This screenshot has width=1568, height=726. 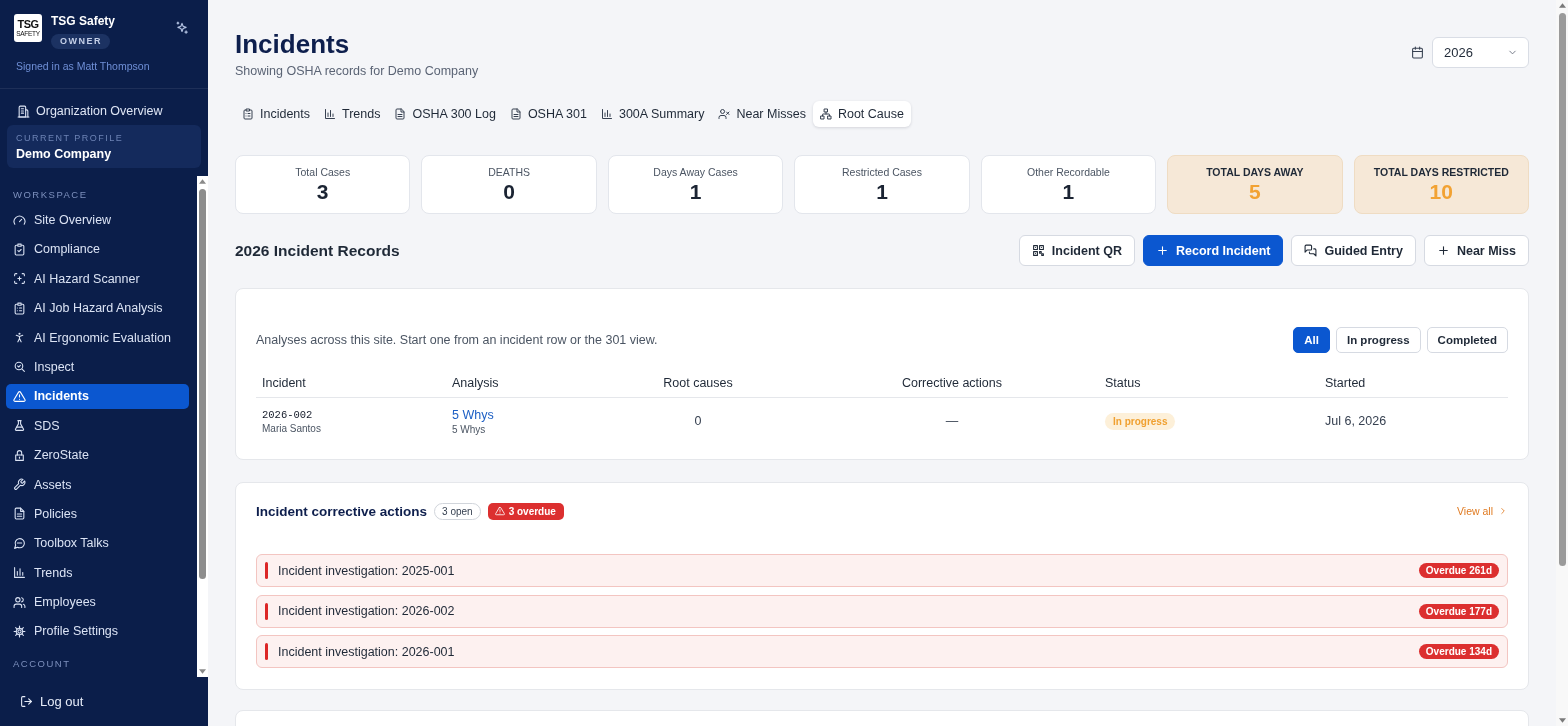 I want to click on clipboard-check-icon, so click(x=19, y=249).